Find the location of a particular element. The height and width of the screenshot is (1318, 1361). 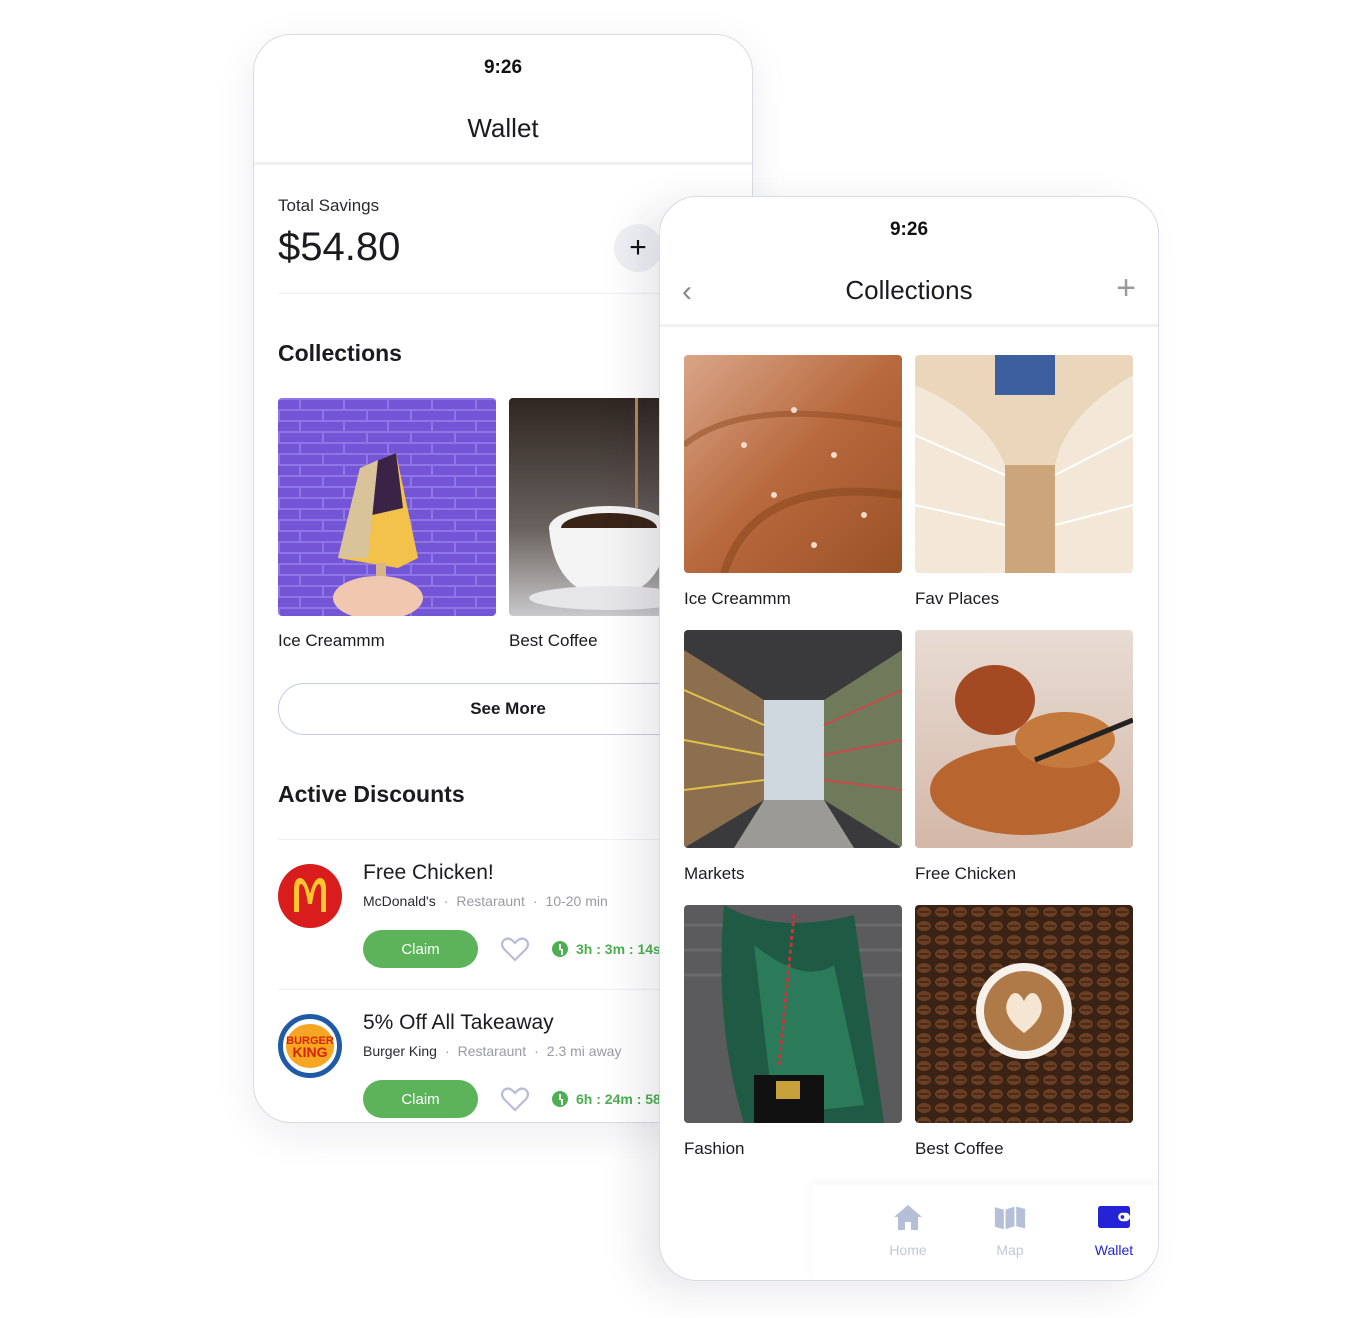

supermarket-image is located at coordinates (793, 739).